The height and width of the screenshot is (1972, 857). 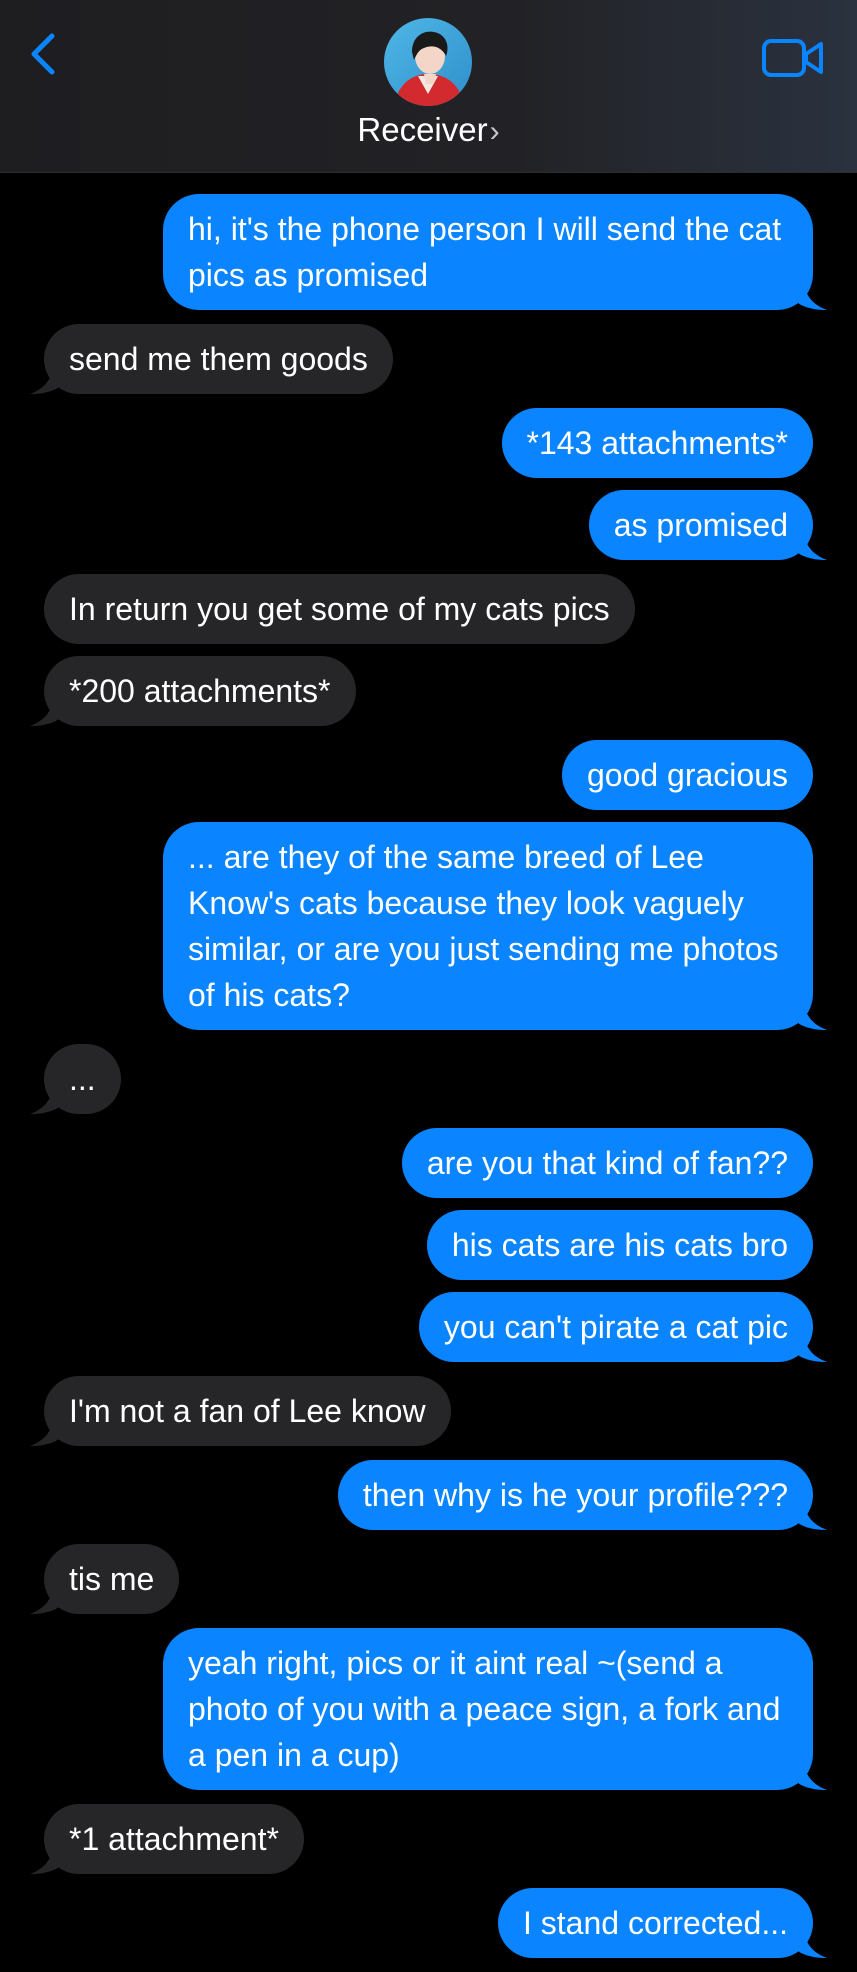 I want to click on avatar-image, so click(x=428, y=62).